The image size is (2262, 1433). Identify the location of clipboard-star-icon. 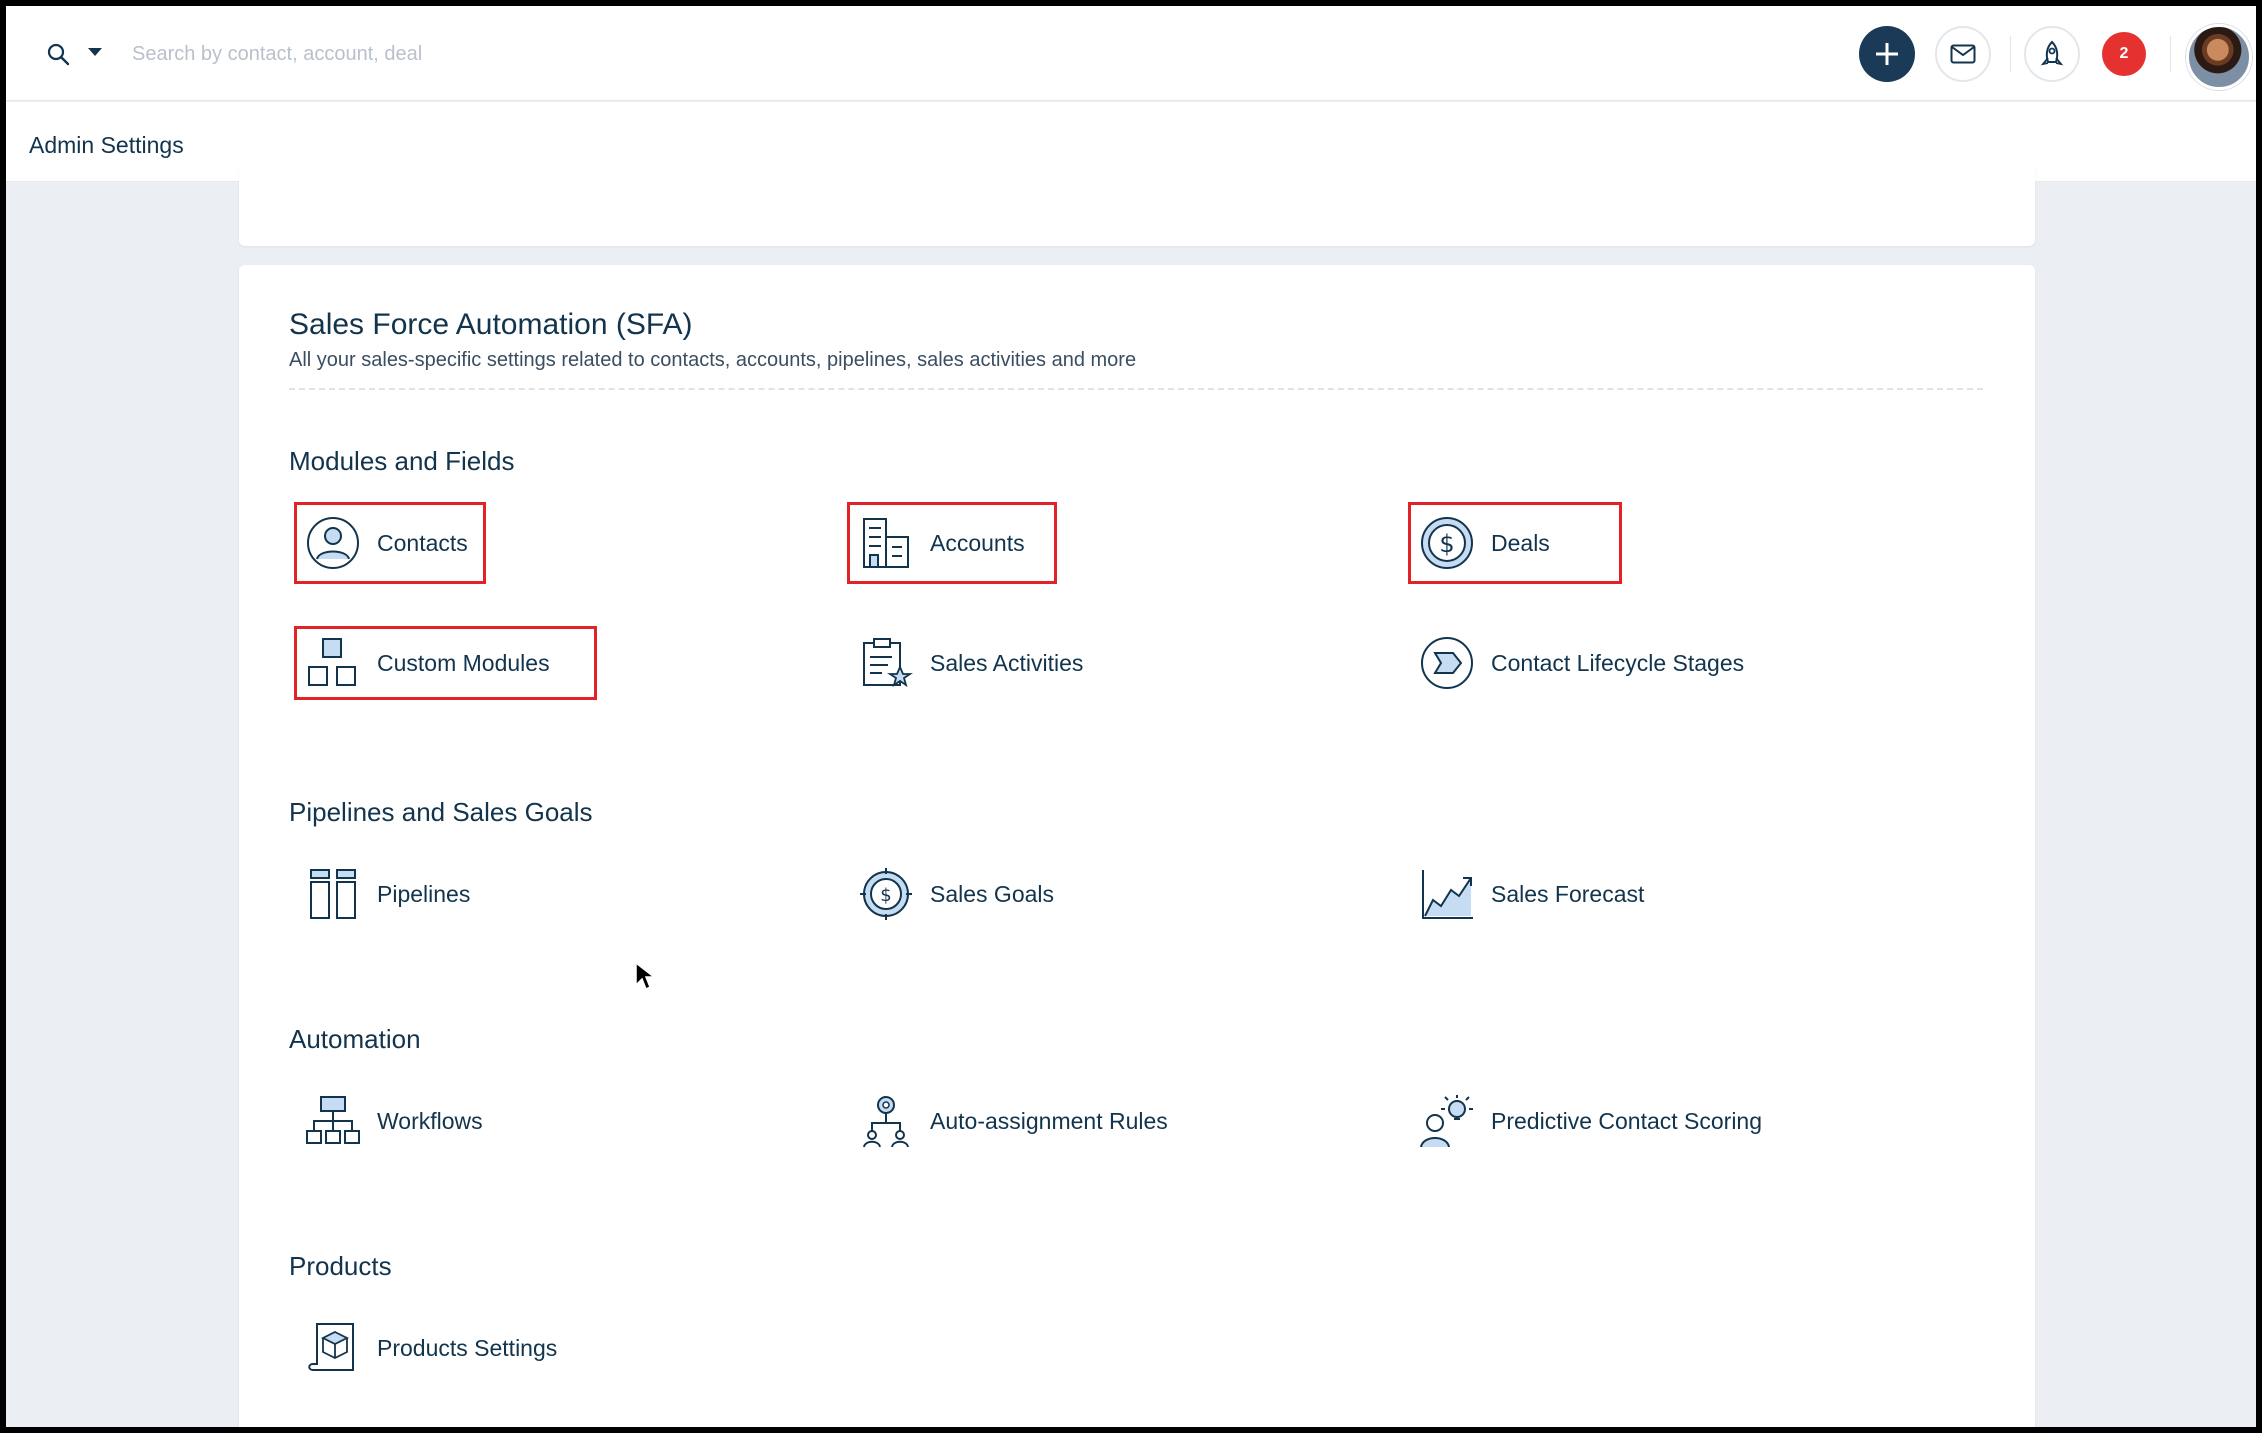
(886, 663).